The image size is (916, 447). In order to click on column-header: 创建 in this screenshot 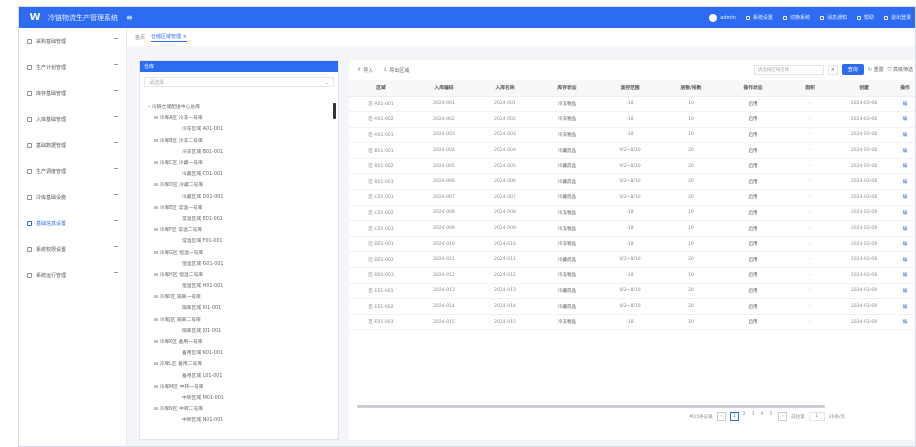, I will do `click(864, 88)`.